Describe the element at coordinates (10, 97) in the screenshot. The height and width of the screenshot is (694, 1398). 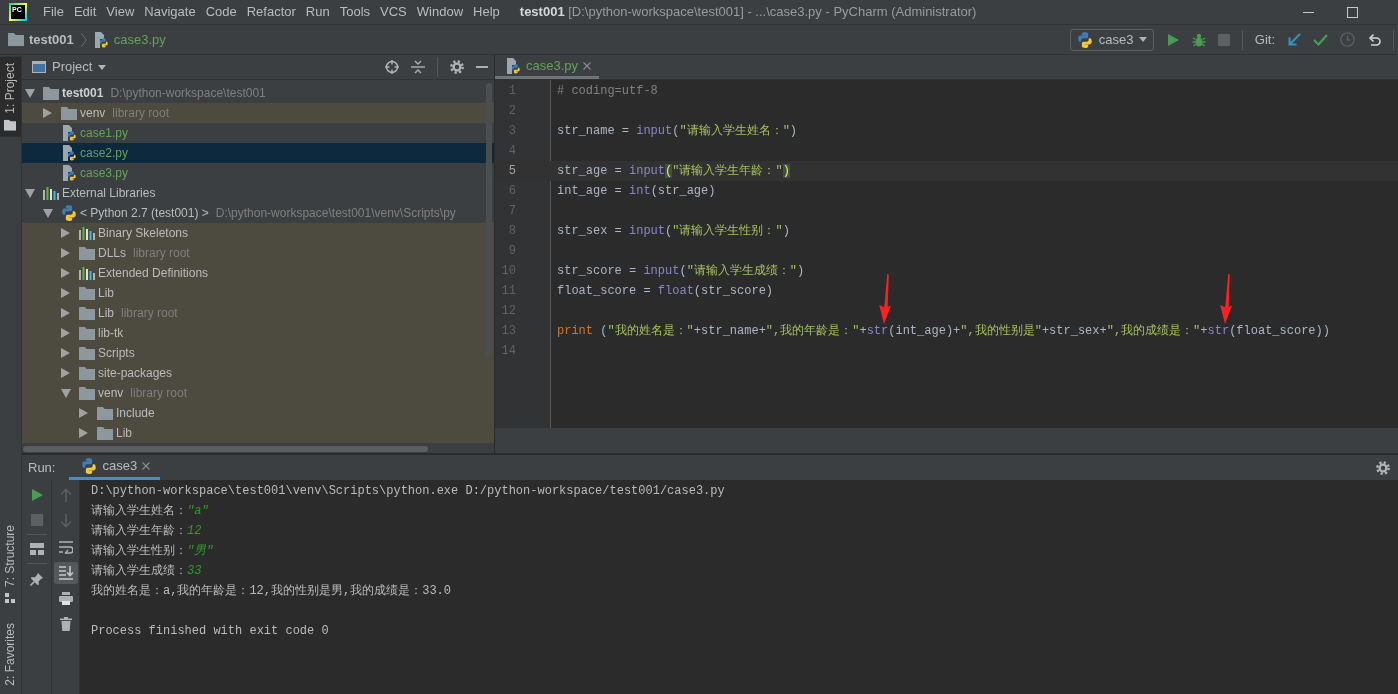
I see `tool-window-tab: 1: Project` at that location.